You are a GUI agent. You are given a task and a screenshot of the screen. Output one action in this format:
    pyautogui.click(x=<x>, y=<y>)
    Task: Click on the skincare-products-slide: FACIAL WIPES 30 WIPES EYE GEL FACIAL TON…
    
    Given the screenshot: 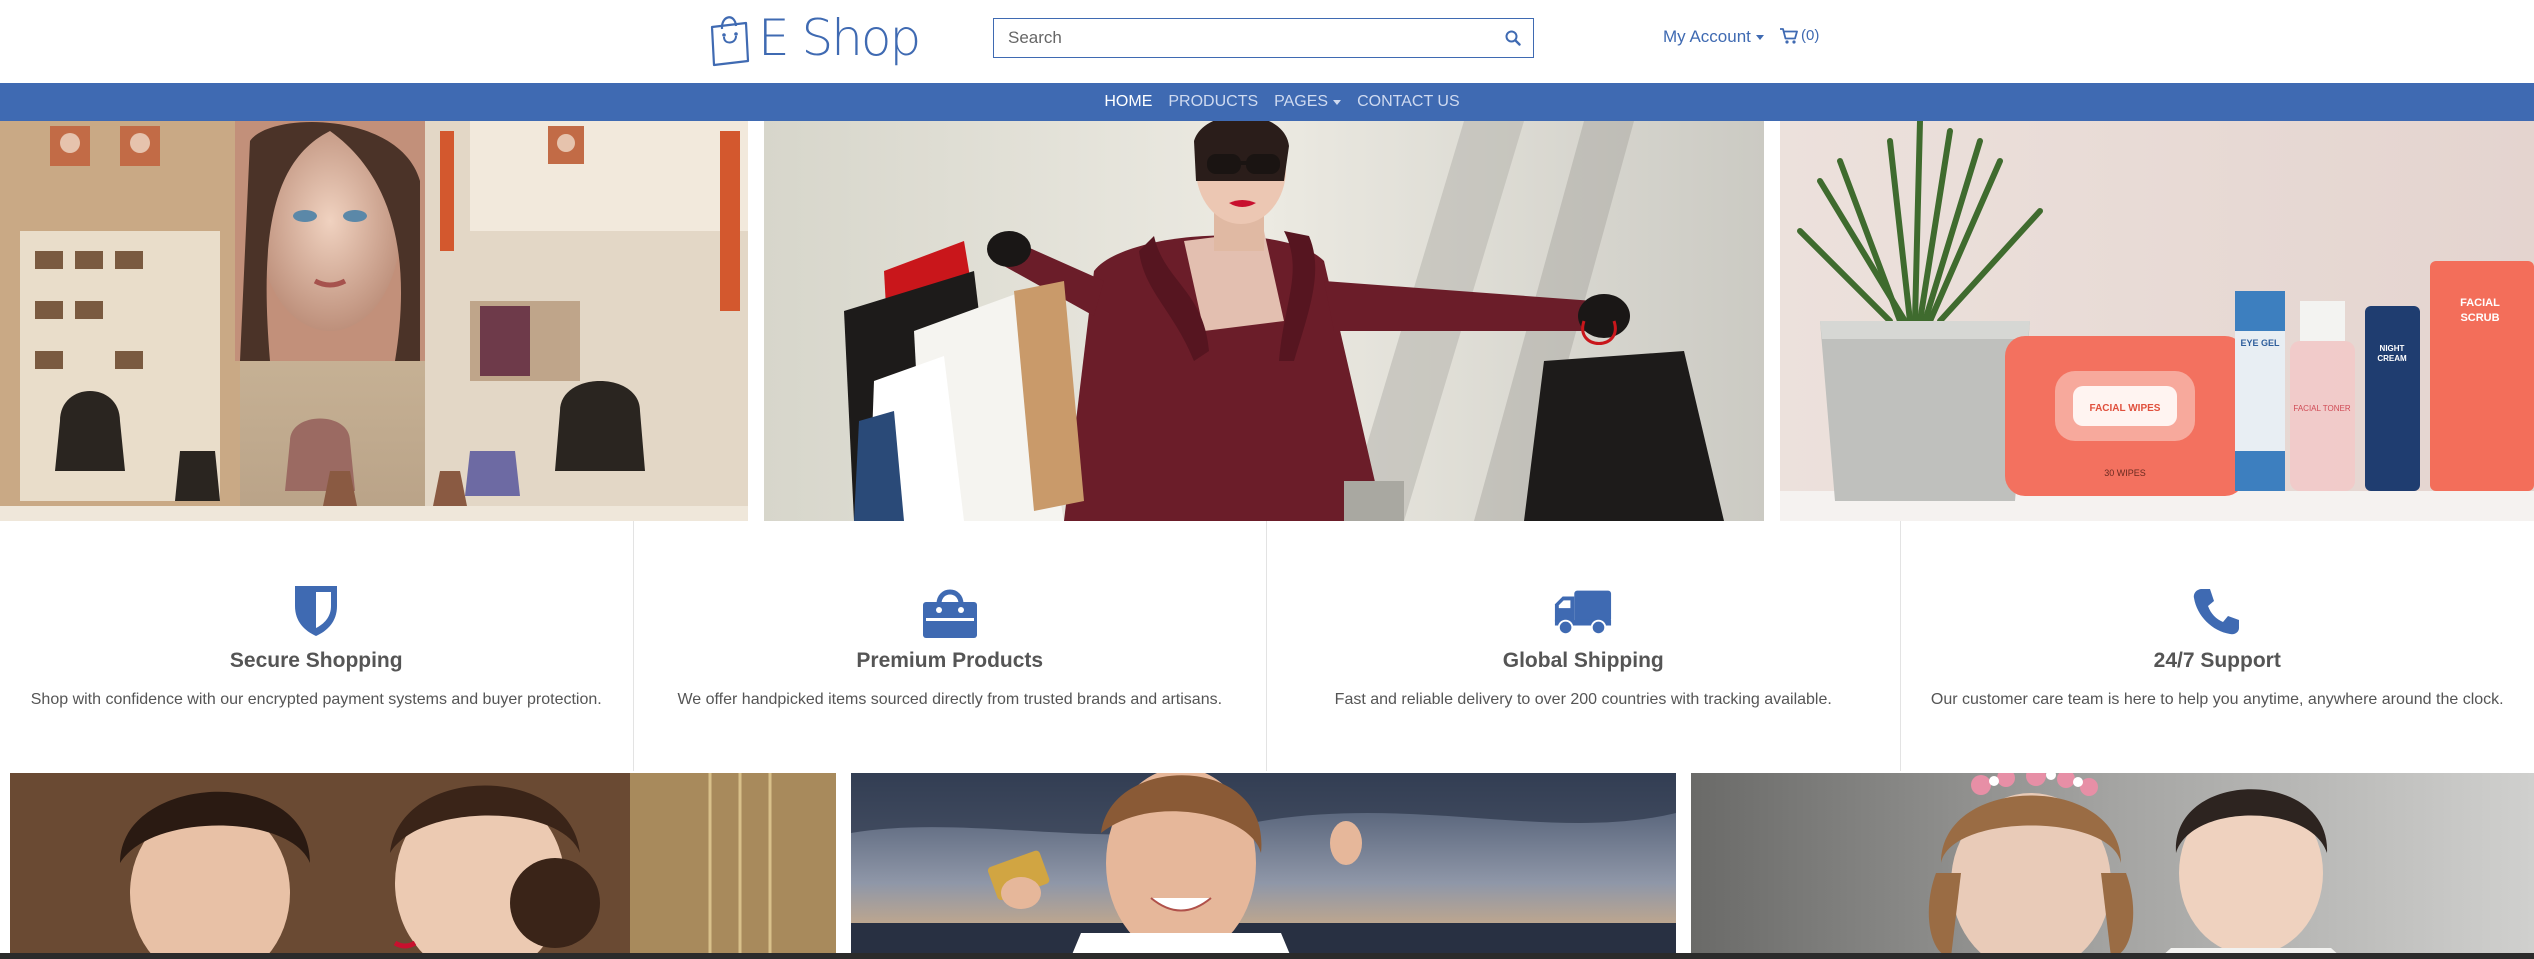 What is the action you would take?
    pyautogui.click(x=2157, y=321)
    